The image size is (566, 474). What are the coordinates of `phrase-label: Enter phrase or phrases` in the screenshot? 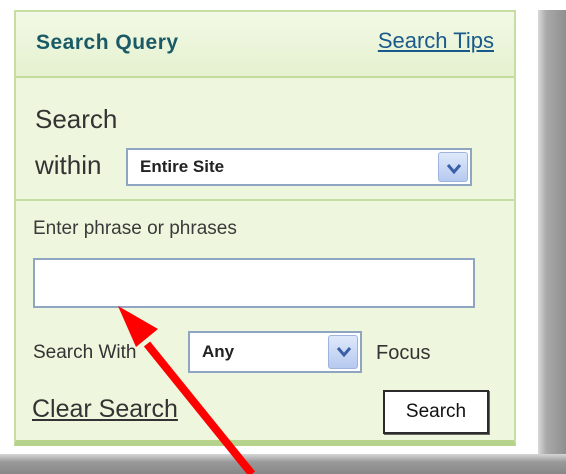 It's located at (135, 228).